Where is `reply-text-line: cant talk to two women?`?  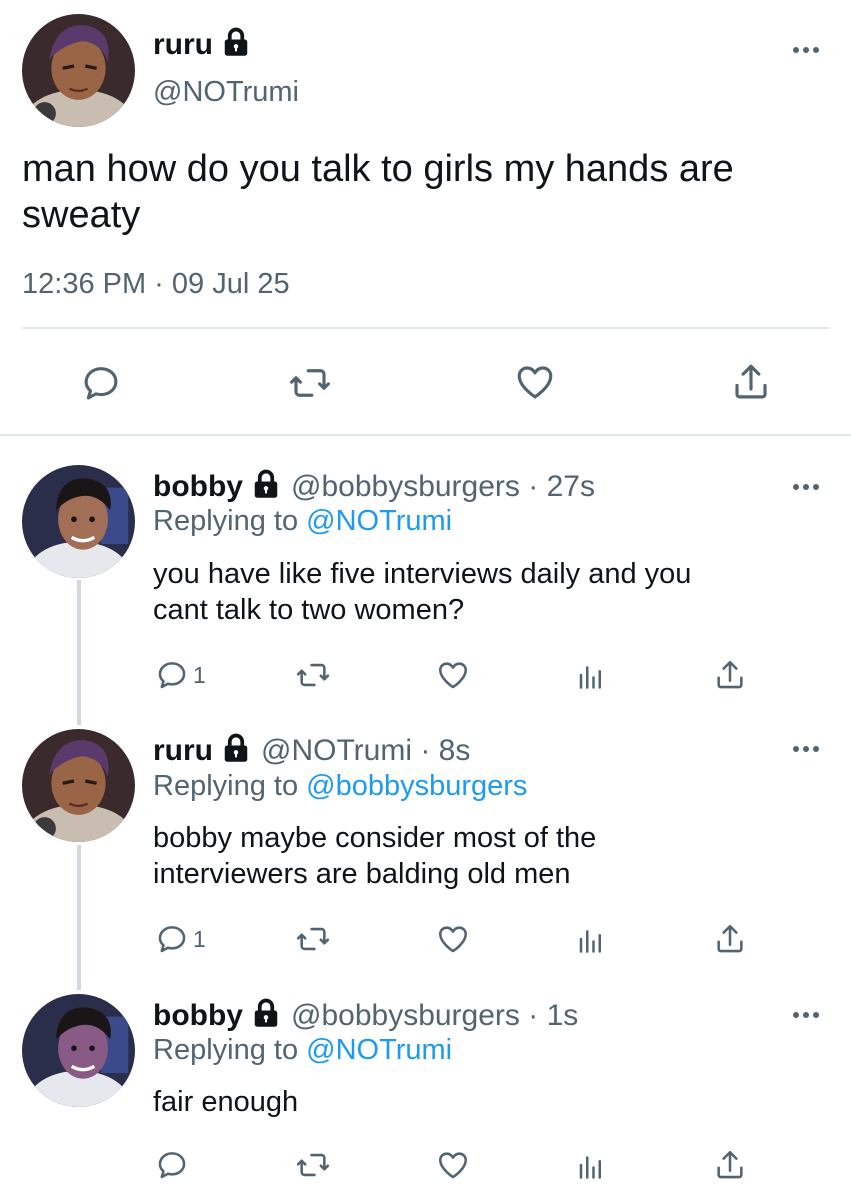
reply-text-line: cant talk to two women? is located at coordinates (309, 610).